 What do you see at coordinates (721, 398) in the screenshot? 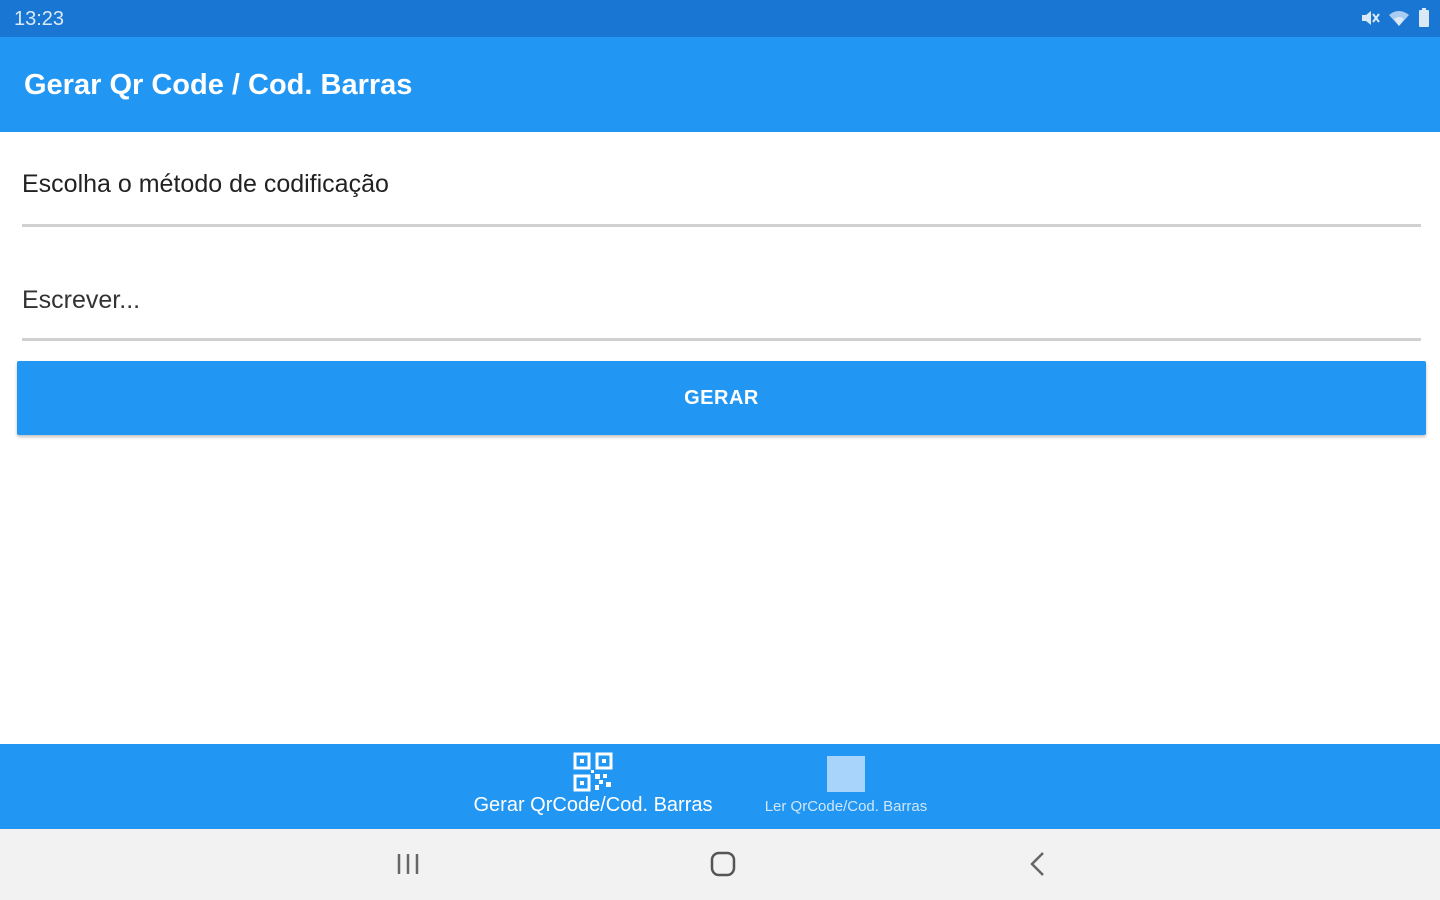
I see `generate-button: GERAR` at bounding box center [721, 398].